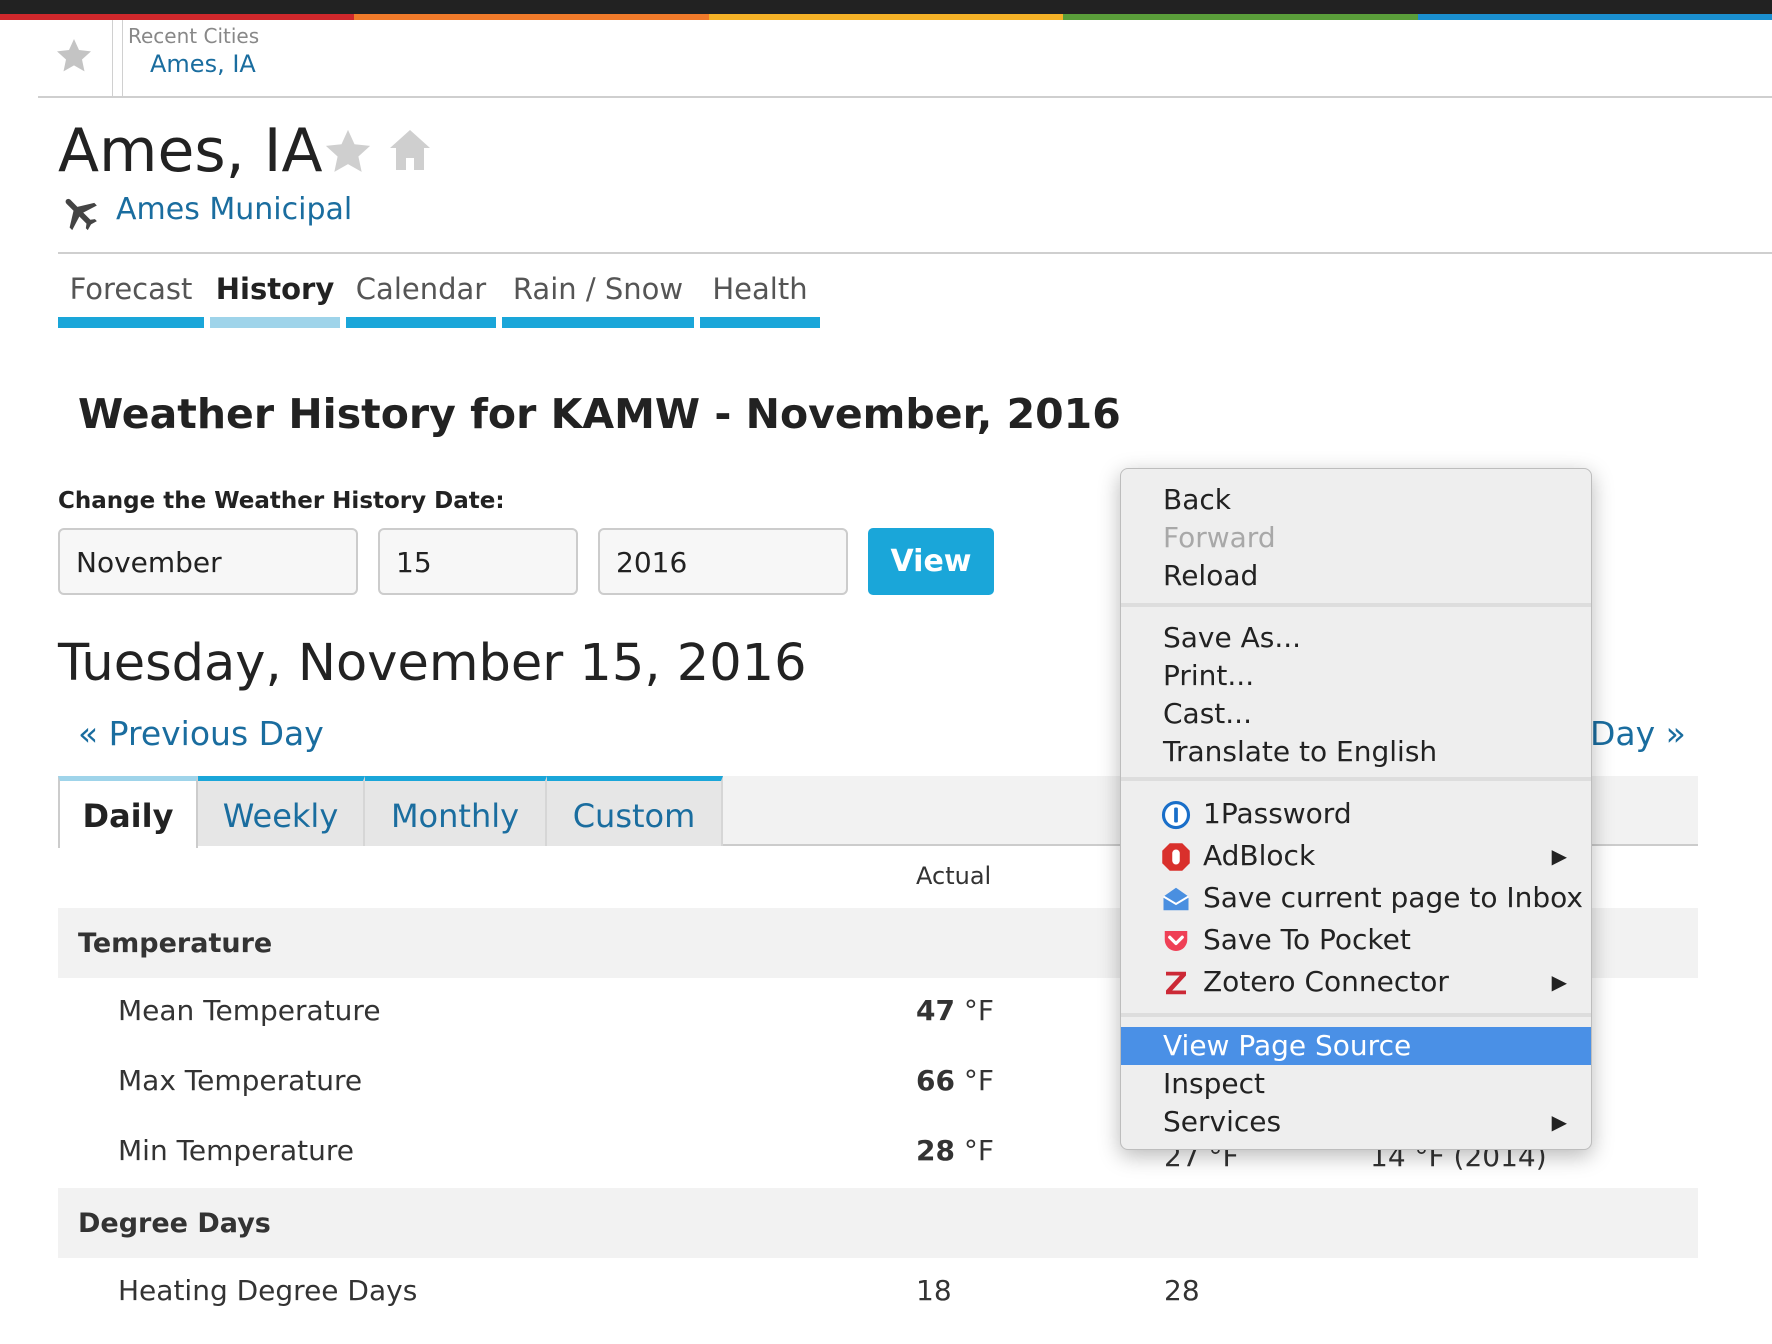 This screenshot has width=1772, height=1344. What do you see at coordinates (1307, 939) in the screenshot?
I see `menu-item-label: Save To Pocket` at bounding box center [1307, 939].